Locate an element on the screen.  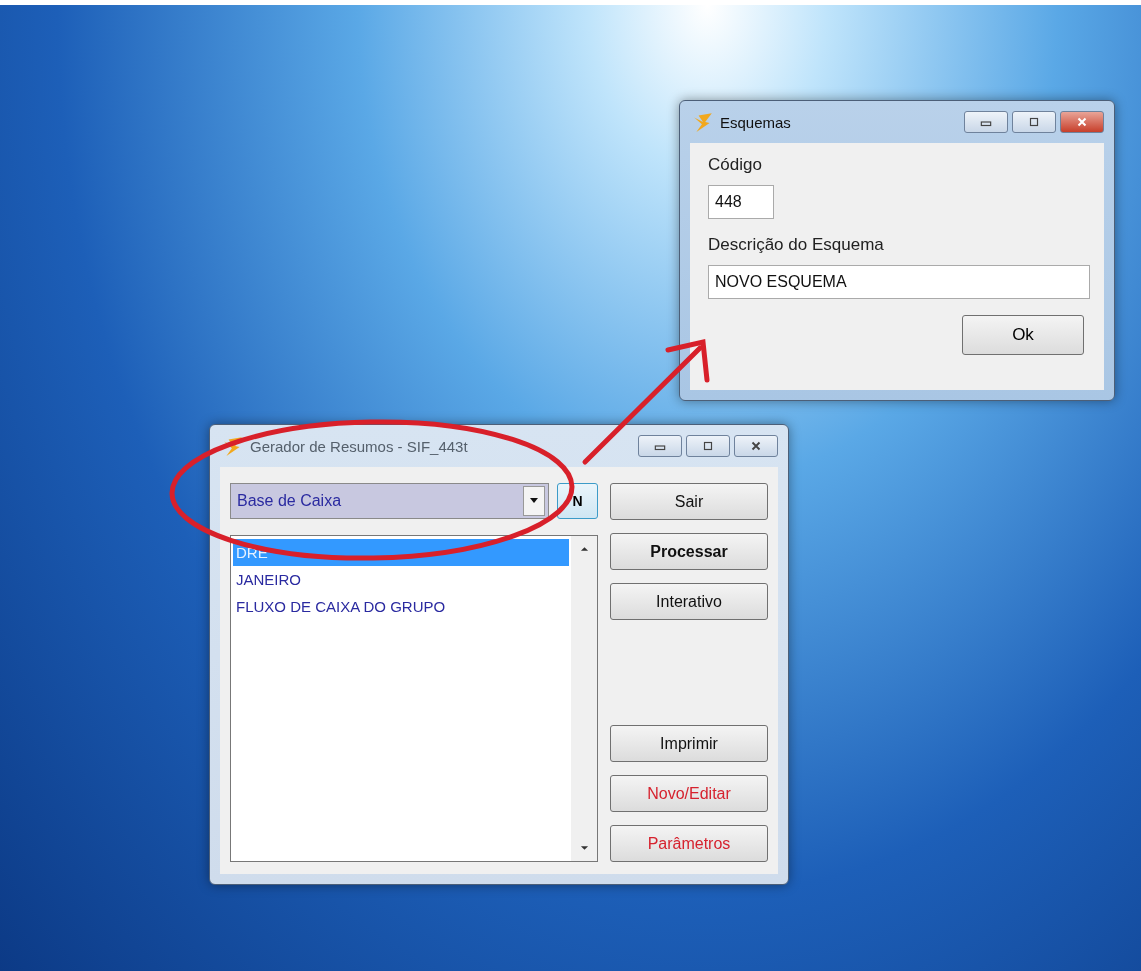
scroll-down-icon is located at coordinates (584, 848).